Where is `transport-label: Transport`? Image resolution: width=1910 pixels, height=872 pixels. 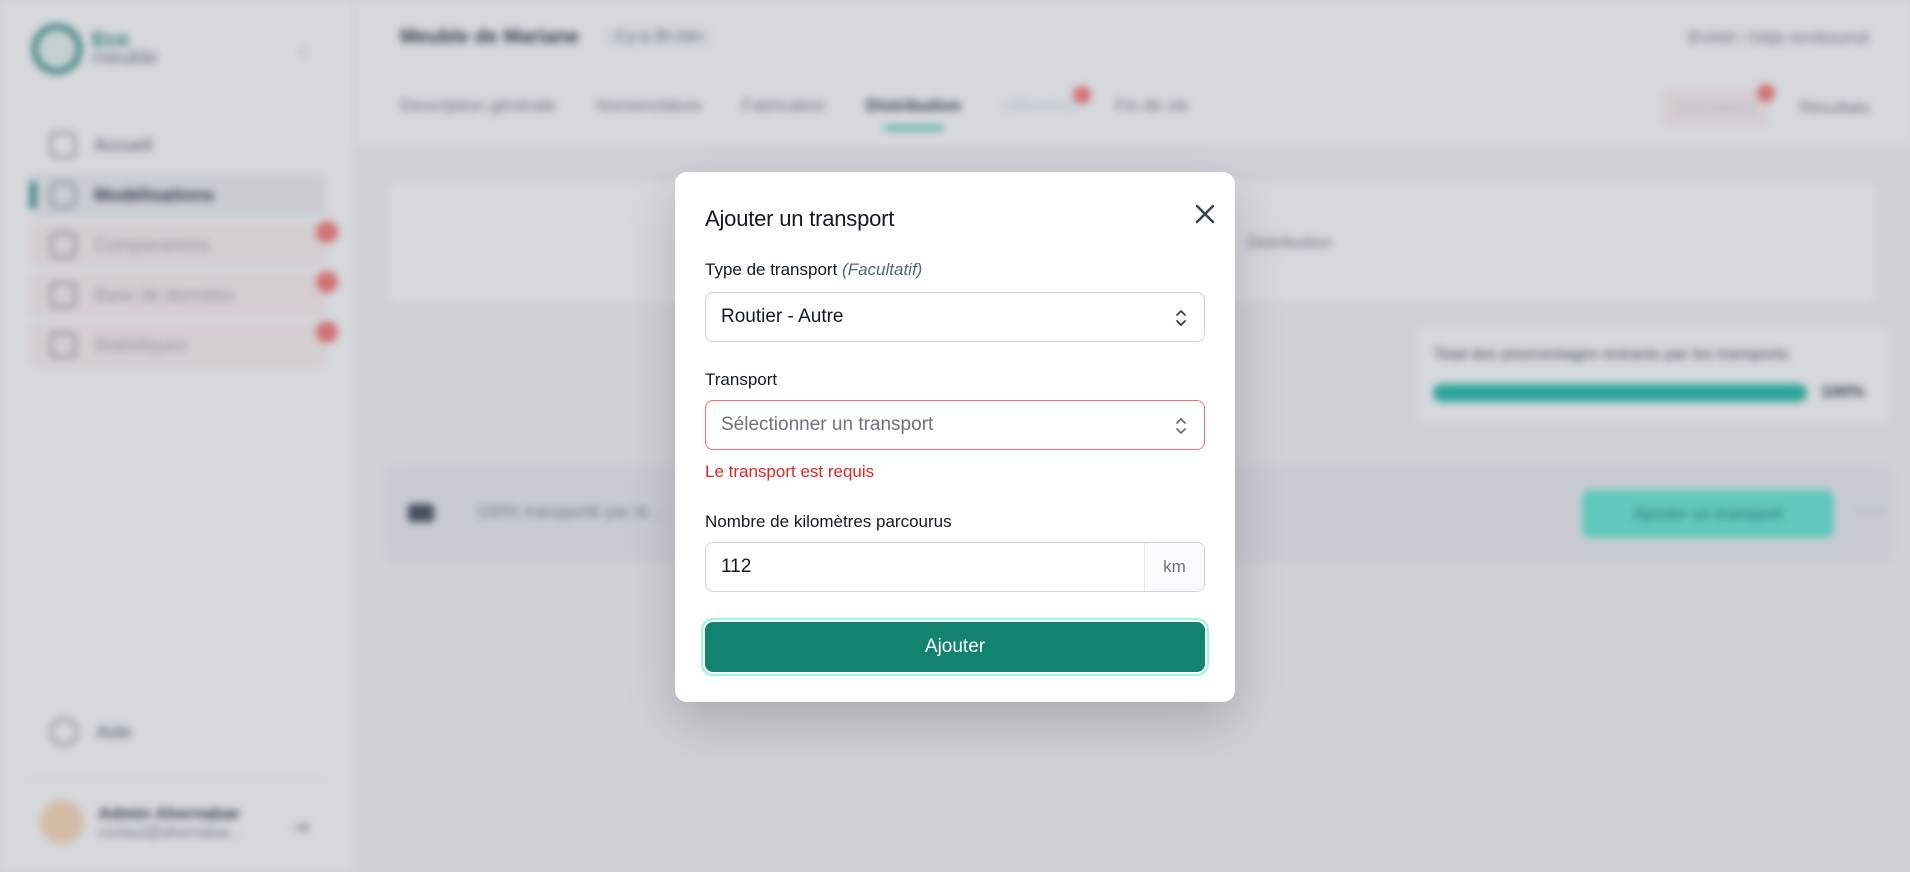
transport-label: Transport is located at coordinates (741, 379).